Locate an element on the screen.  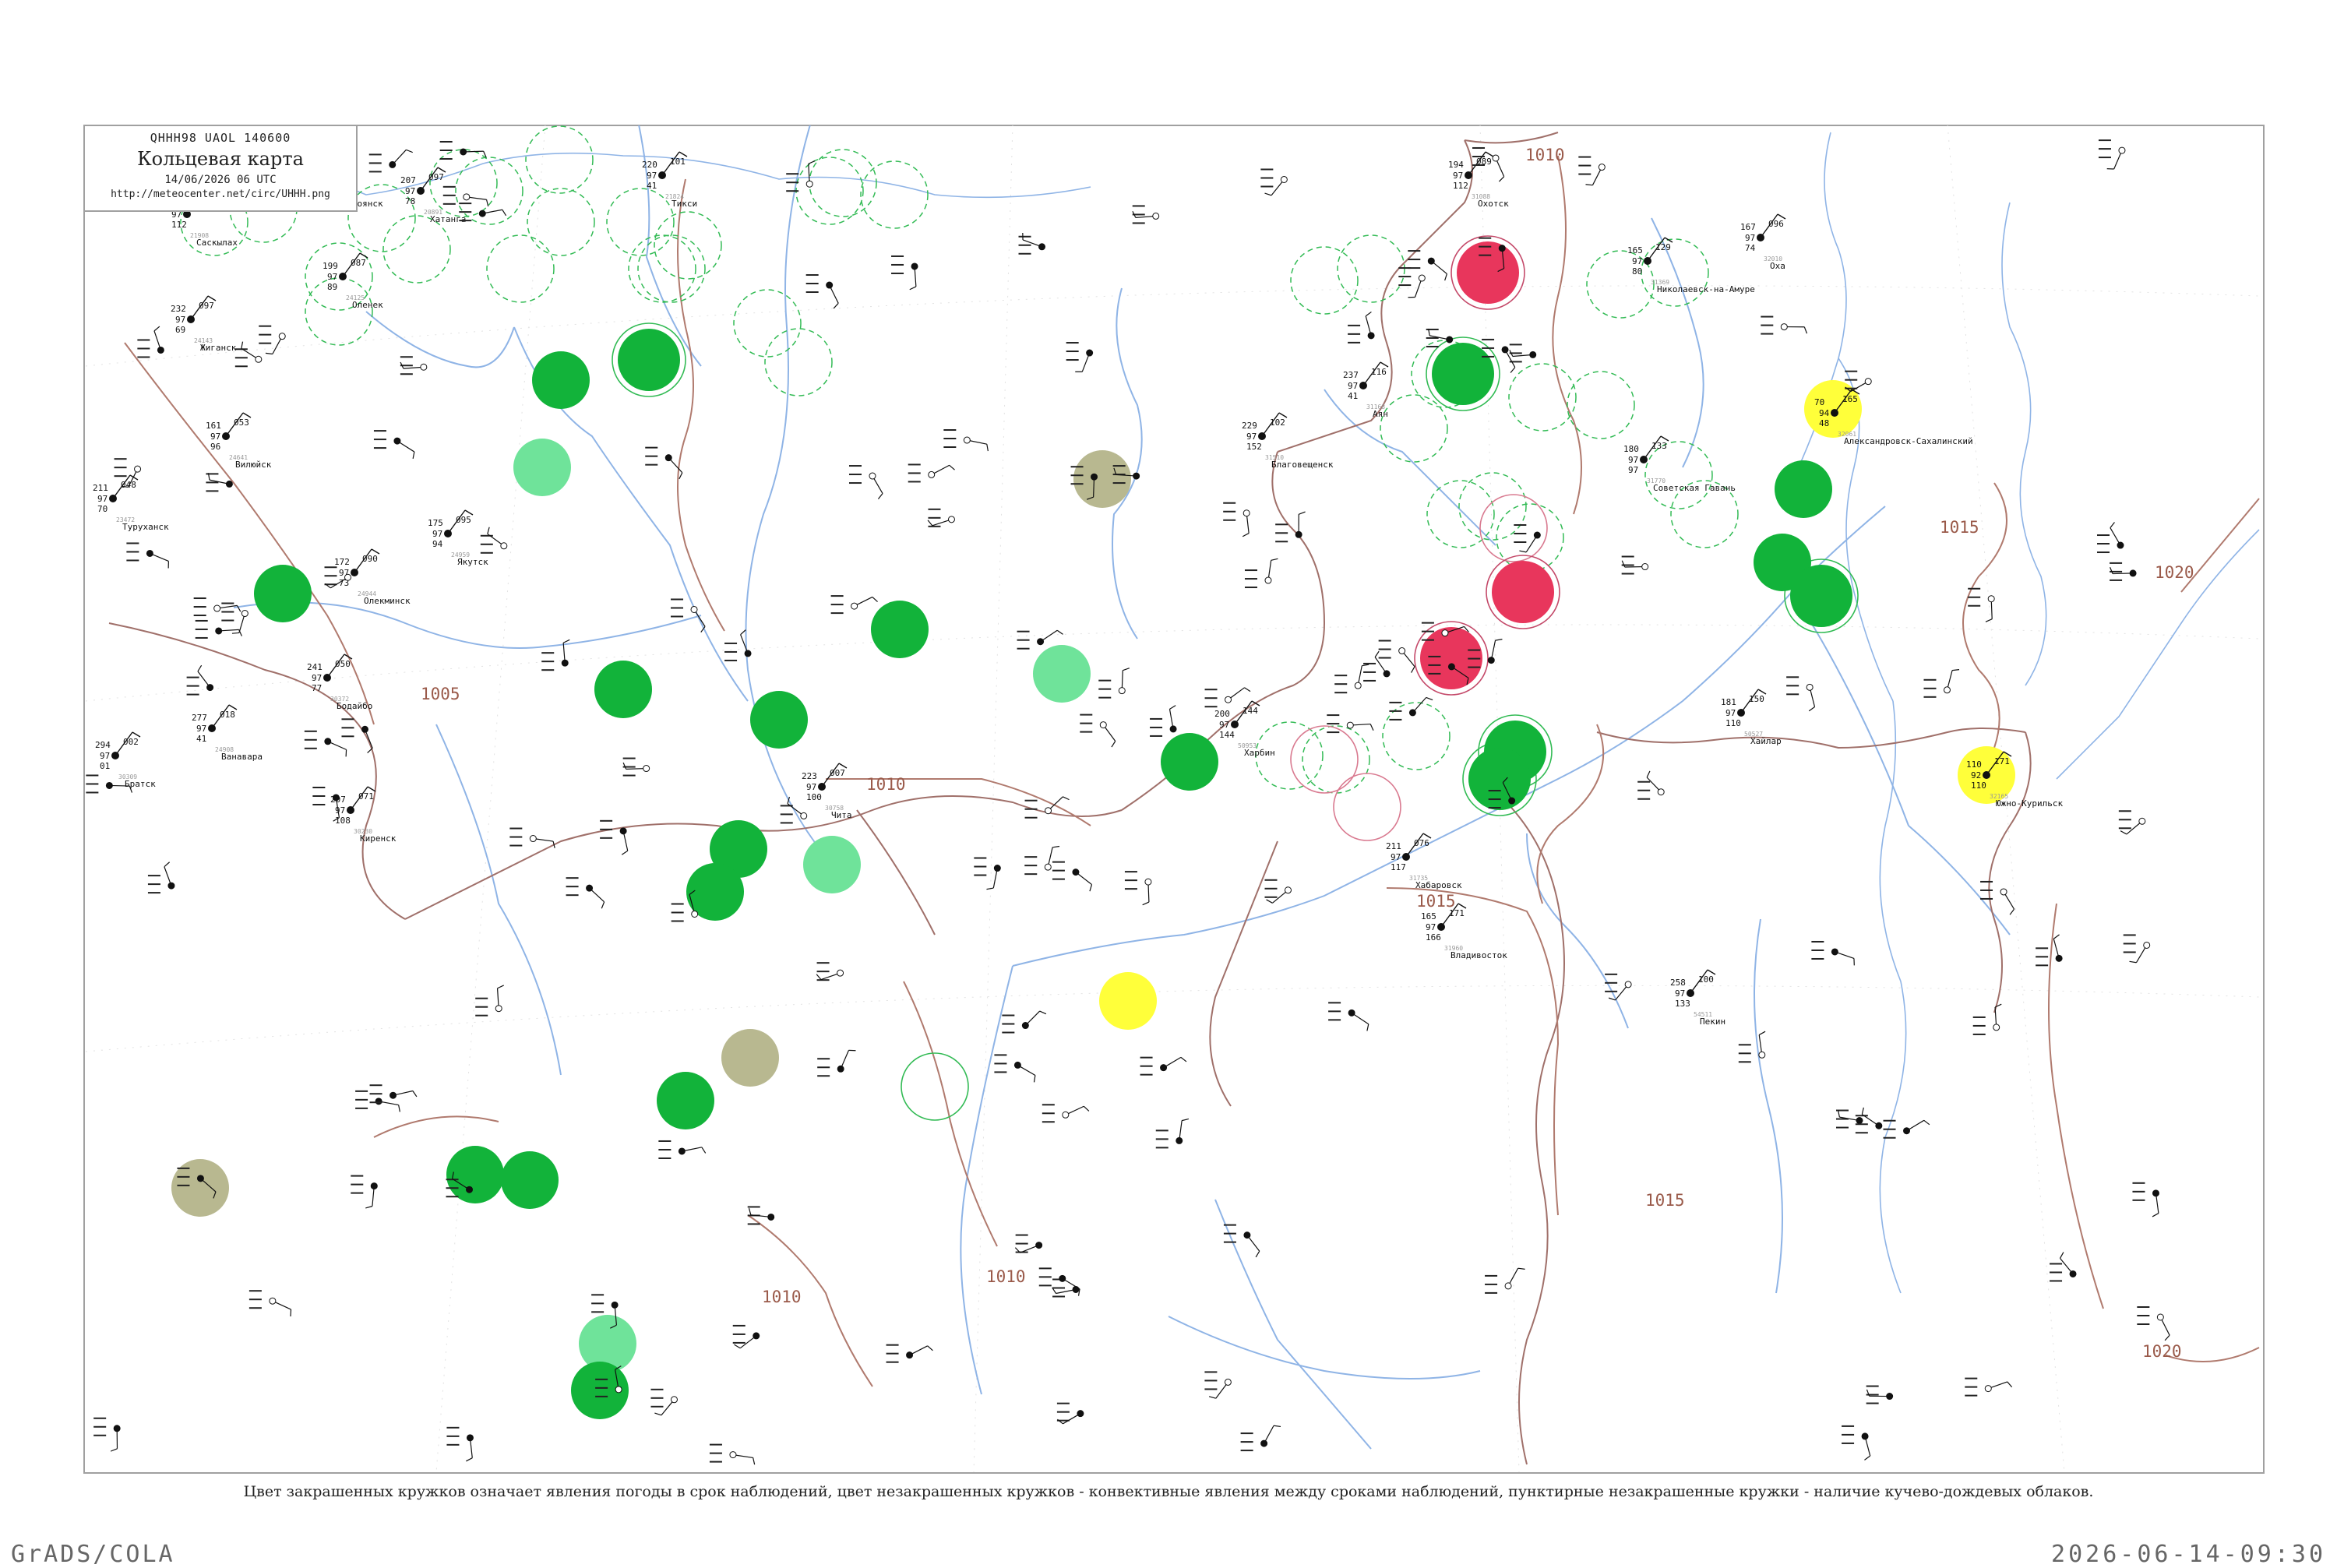
station-visibility: 97 is located at coordinates (1633, 470).